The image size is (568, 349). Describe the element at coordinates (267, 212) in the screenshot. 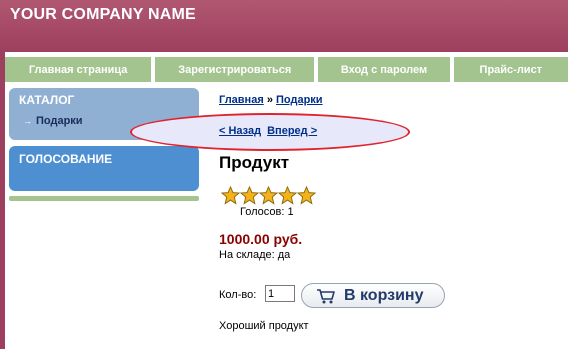

I see `votes-count: Голосов: 1` at that location.